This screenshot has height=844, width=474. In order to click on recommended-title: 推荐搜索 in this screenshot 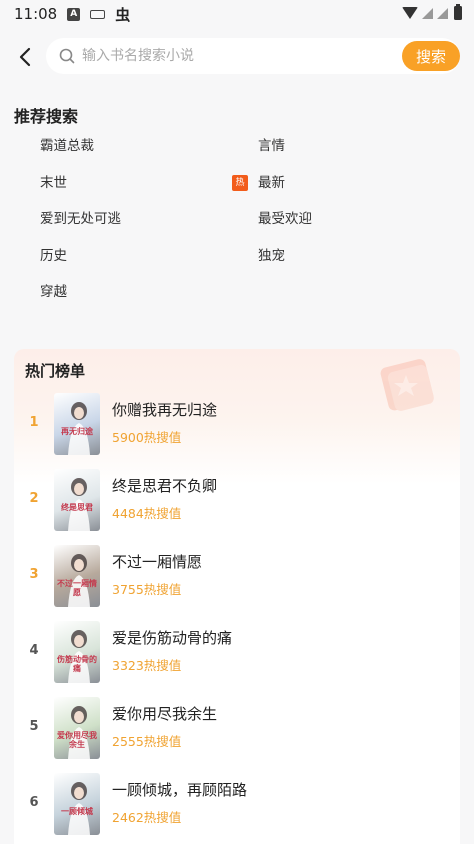, I will do `click(46, 116)`.